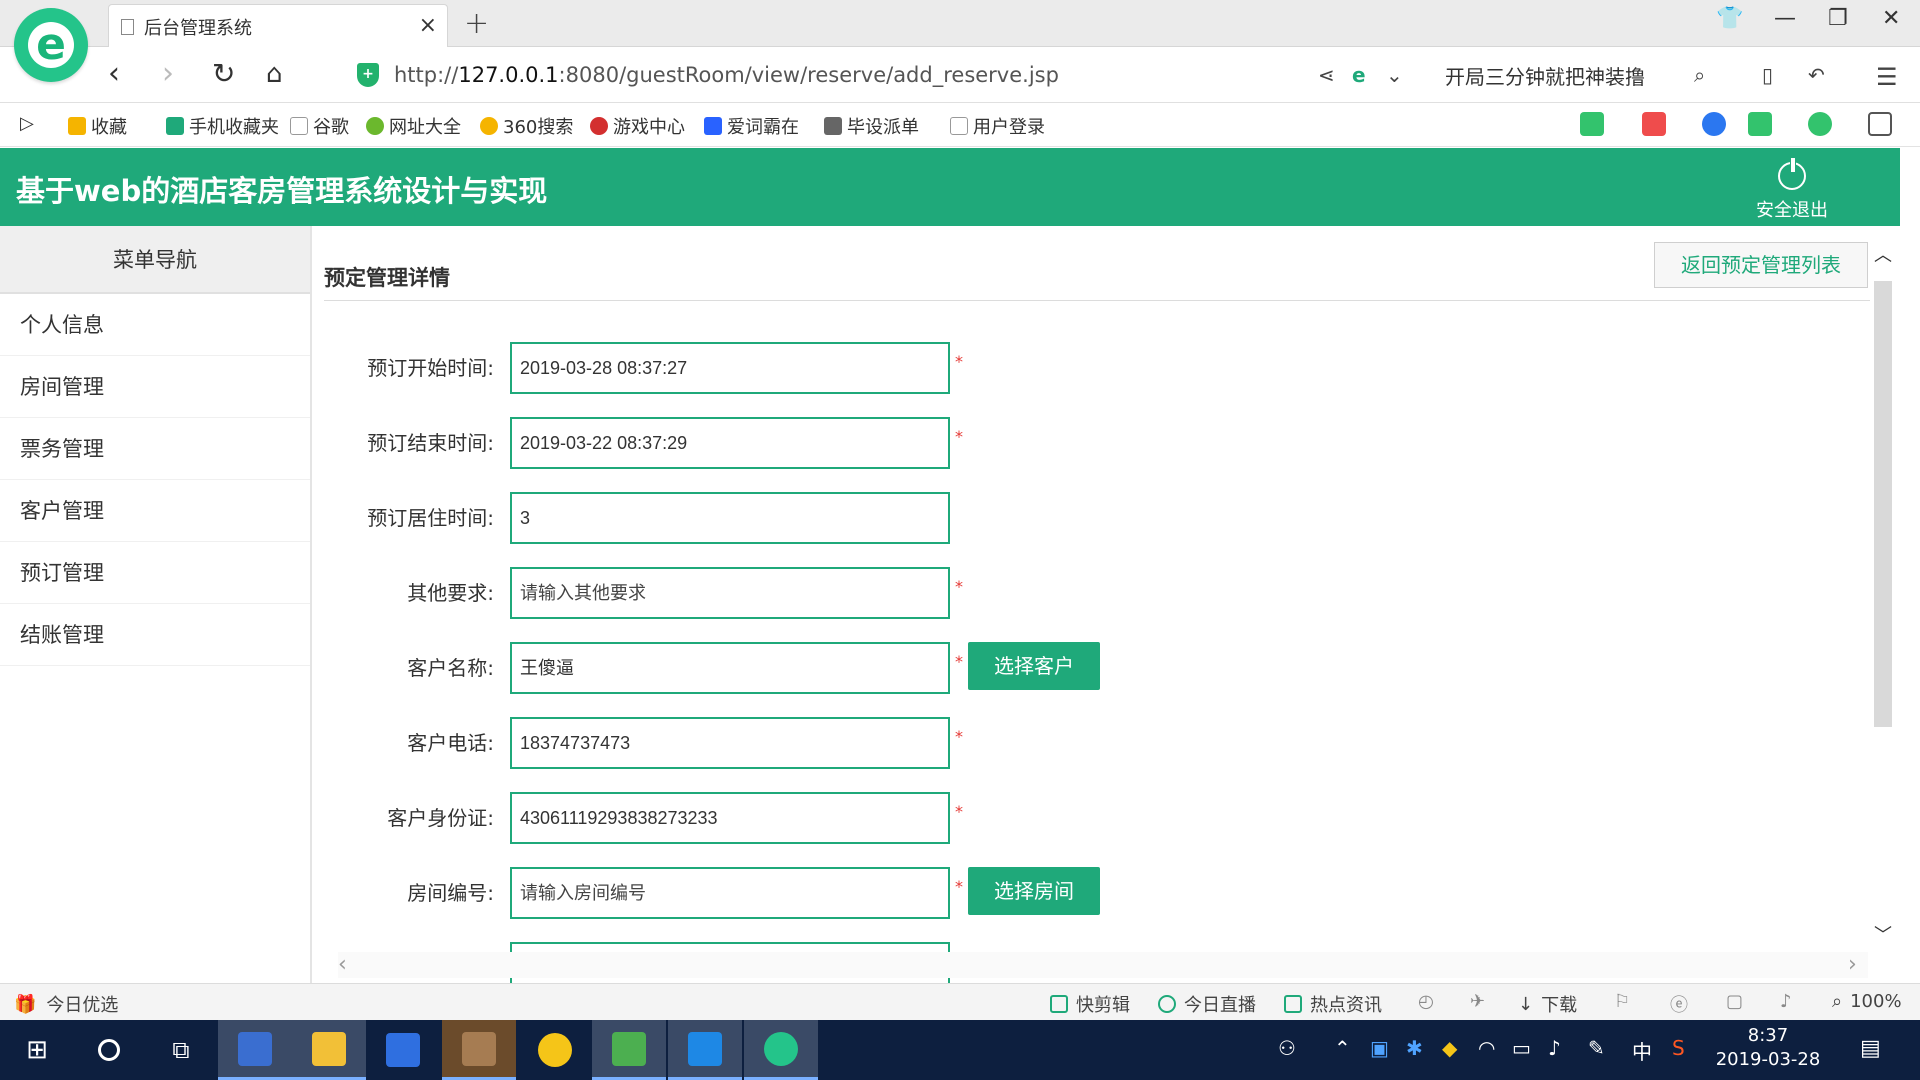 This screenshot has width=1920, height=1080. What do you see at coordinates (730, 668) in the screenshot?
I see `customer-name-input: 王傻逼` at bounding box center [730, 668].